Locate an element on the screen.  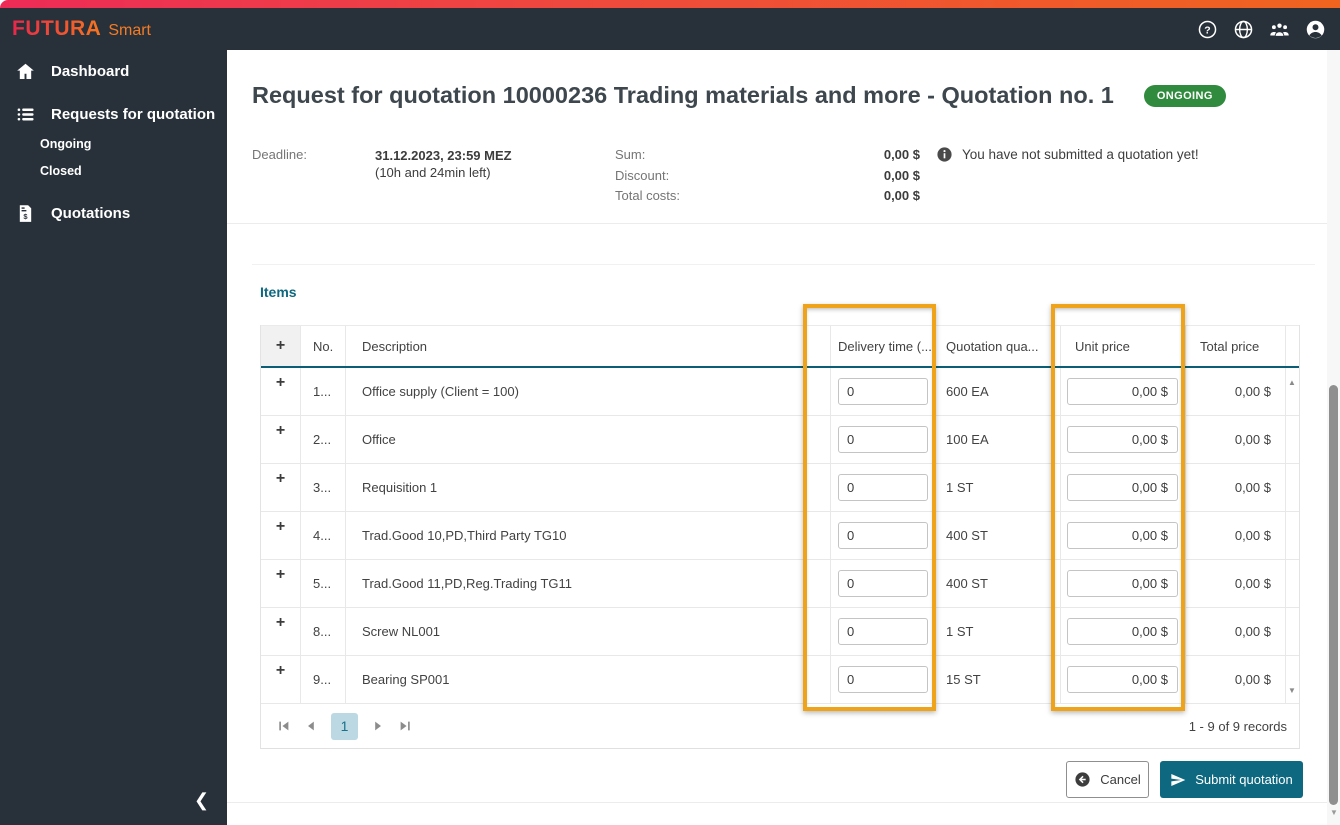
submit-quotation-button: Submit quotation is located at coordinates (1231, 779).